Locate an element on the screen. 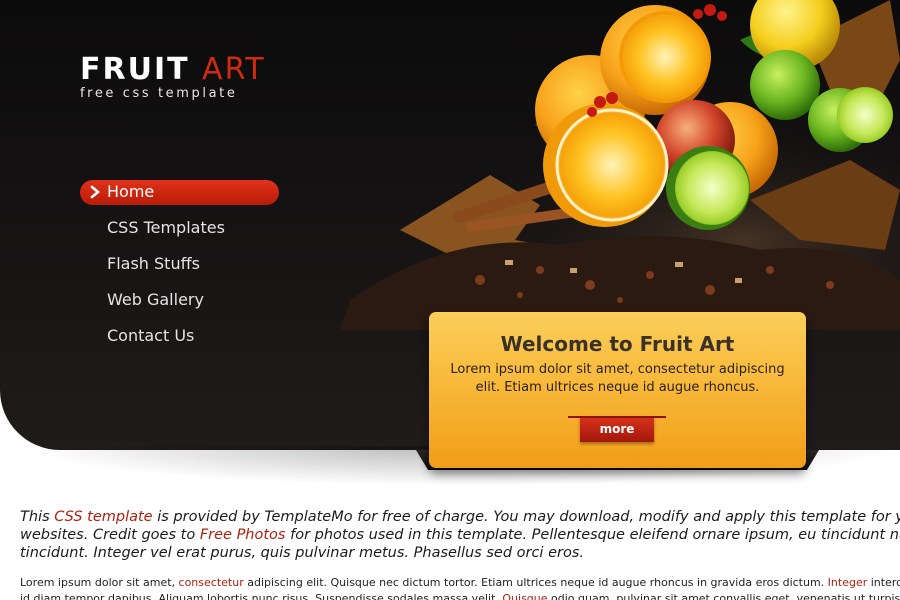 This screenshot has height=600, width=900. welcome-title: Welcome to Fruit Art is located at coordinates (617, 344).